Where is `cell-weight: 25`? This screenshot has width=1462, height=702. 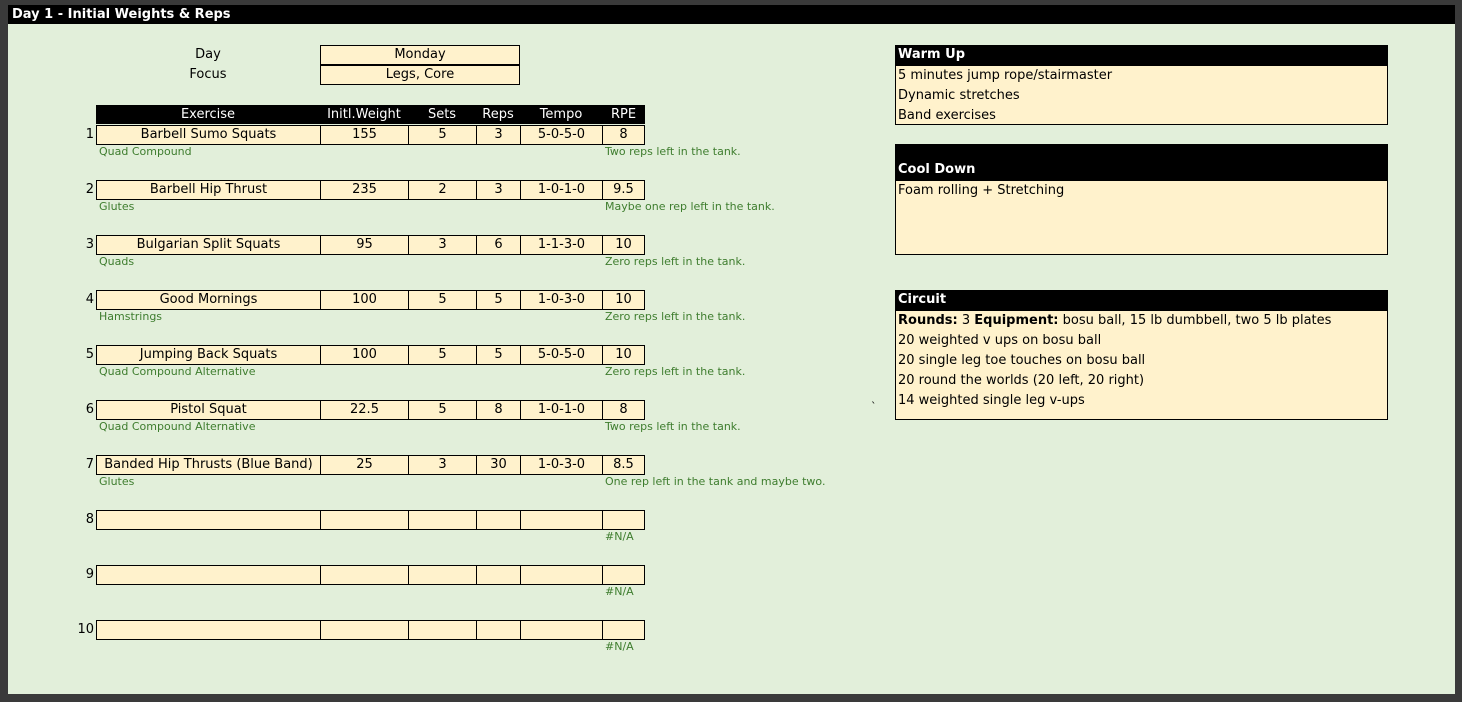 cell-weight: 25 is located at coordinates (364, 465).